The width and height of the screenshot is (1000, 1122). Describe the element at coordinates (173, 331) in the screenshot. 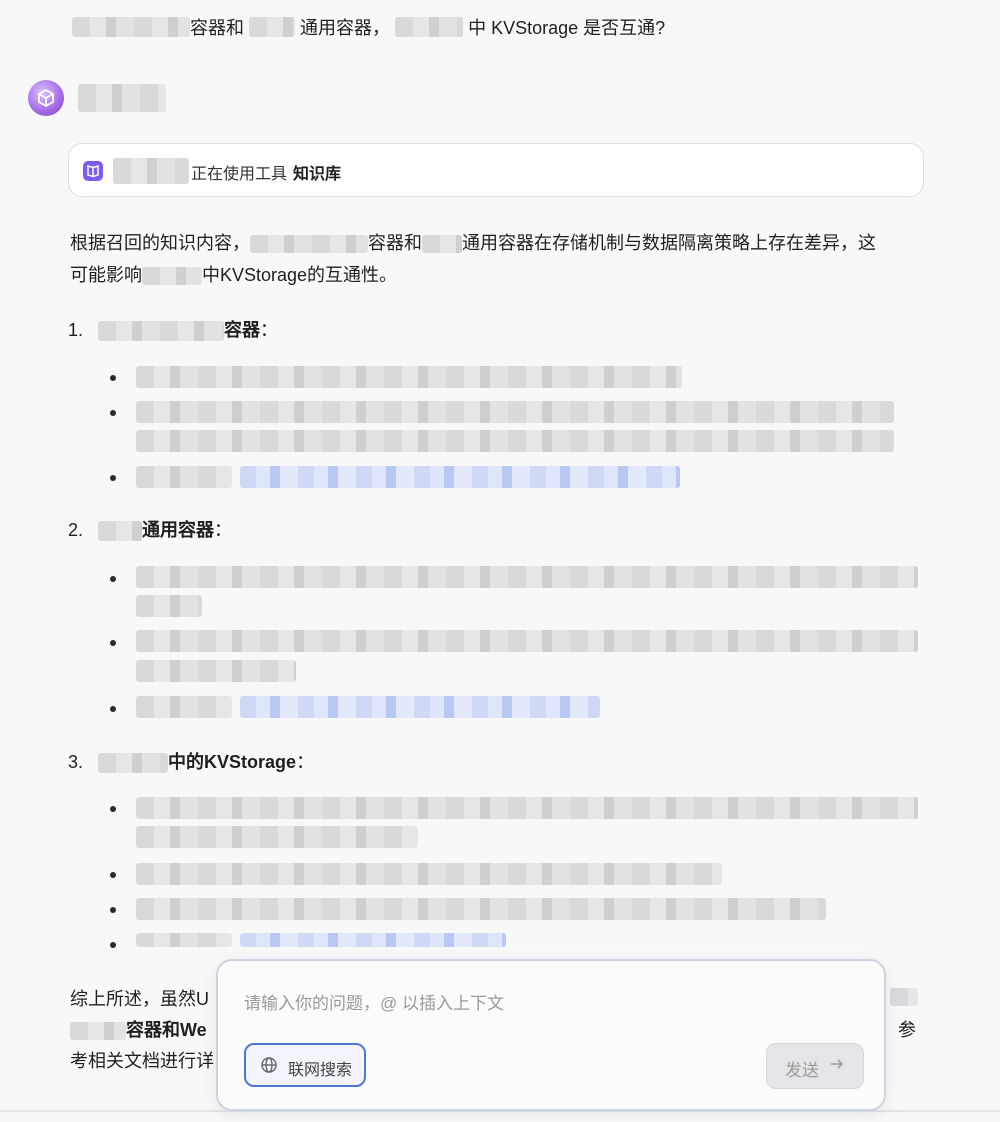

I see `section-heading: 1. 容器：` at that location.